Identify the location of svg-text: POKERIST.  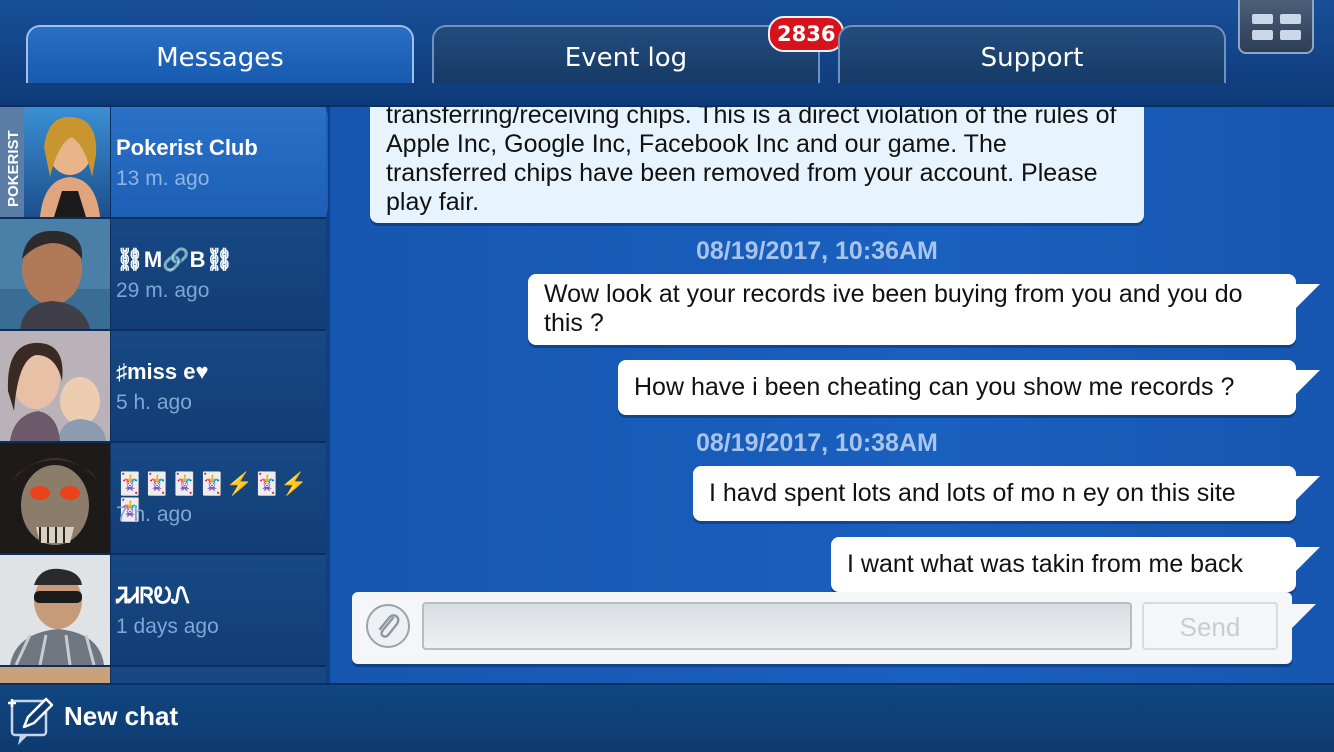
(13, 168).